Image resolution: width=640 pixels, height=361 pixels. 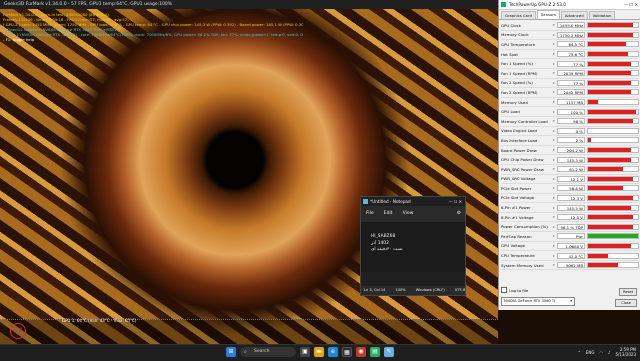 What do you see at coordinates (537, 4) in the screenshot?
I see `gpuz-title: TechPowerUp GPU-Z 2.53.0` at bounding box center [537, 4].